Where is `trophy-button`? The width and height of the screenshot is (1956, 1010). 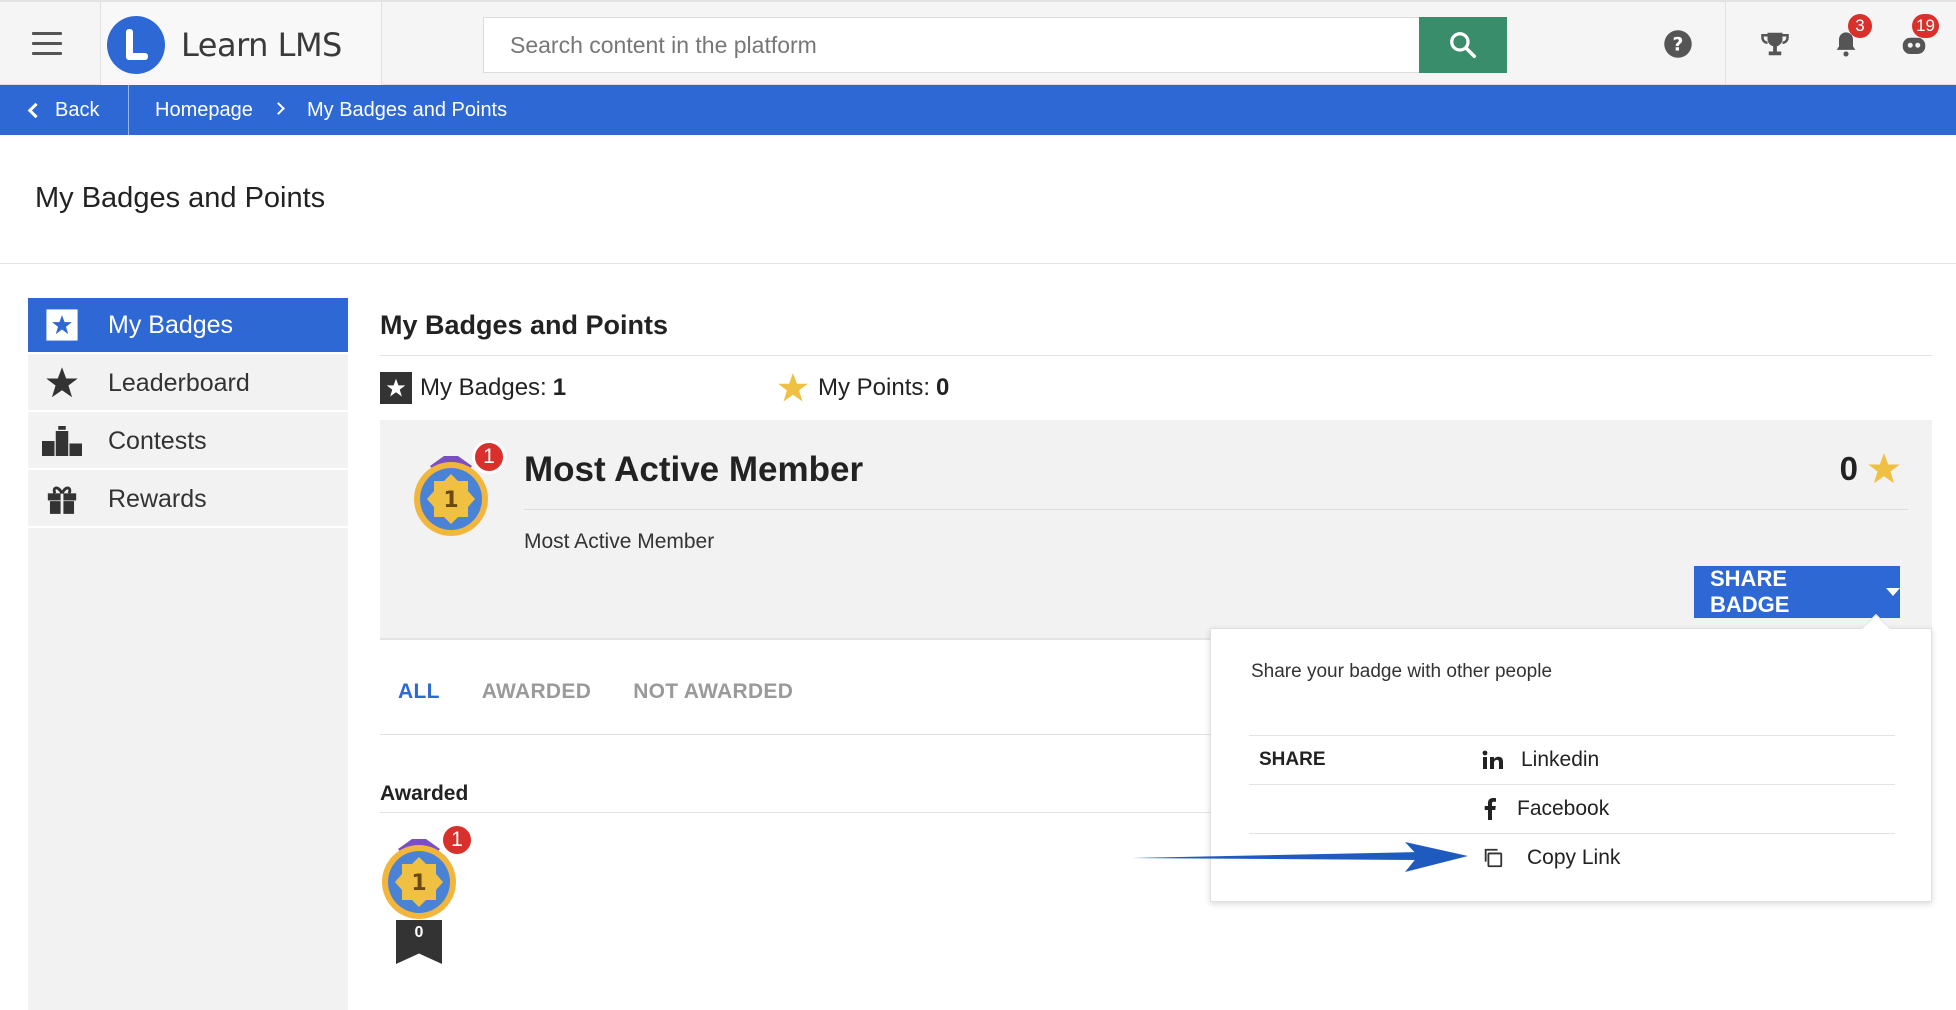 trophy-button is located at coordinates (1775, 44).